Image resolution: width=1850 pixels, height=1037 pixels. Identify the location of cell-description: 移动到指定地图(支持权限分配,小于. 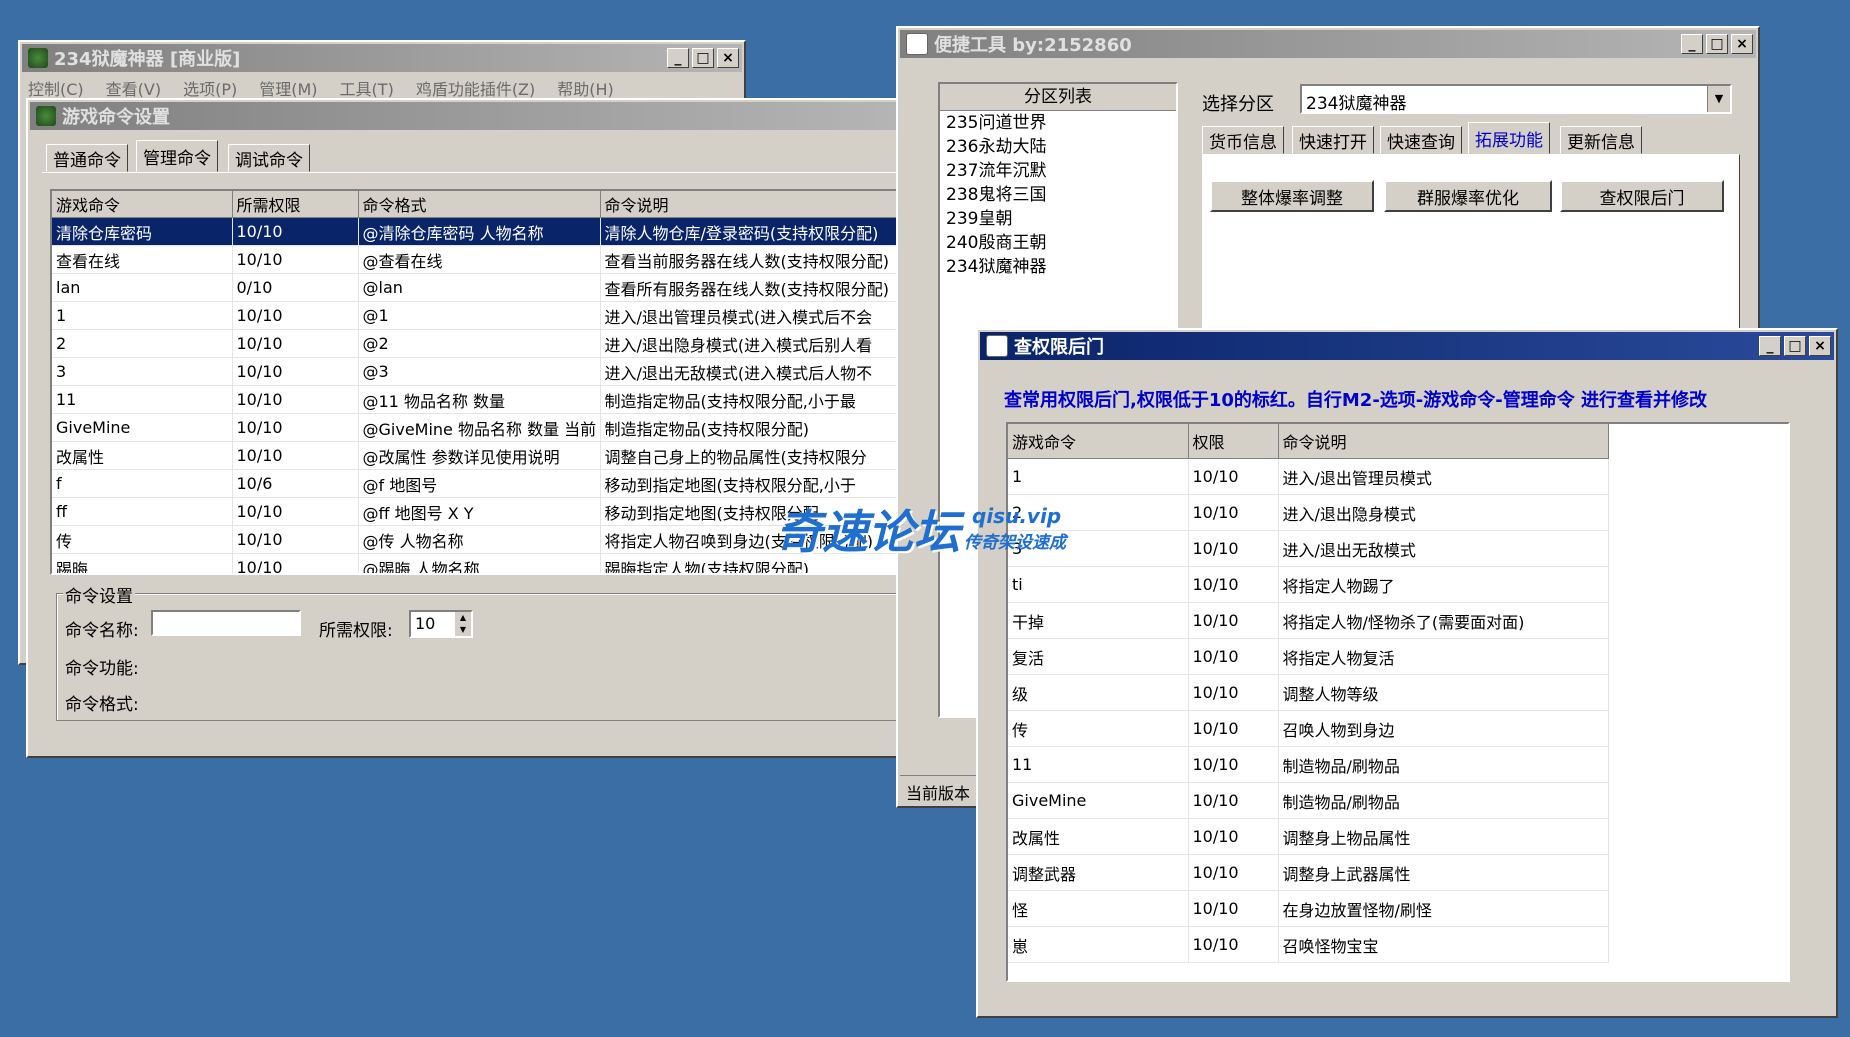
(754, 483).